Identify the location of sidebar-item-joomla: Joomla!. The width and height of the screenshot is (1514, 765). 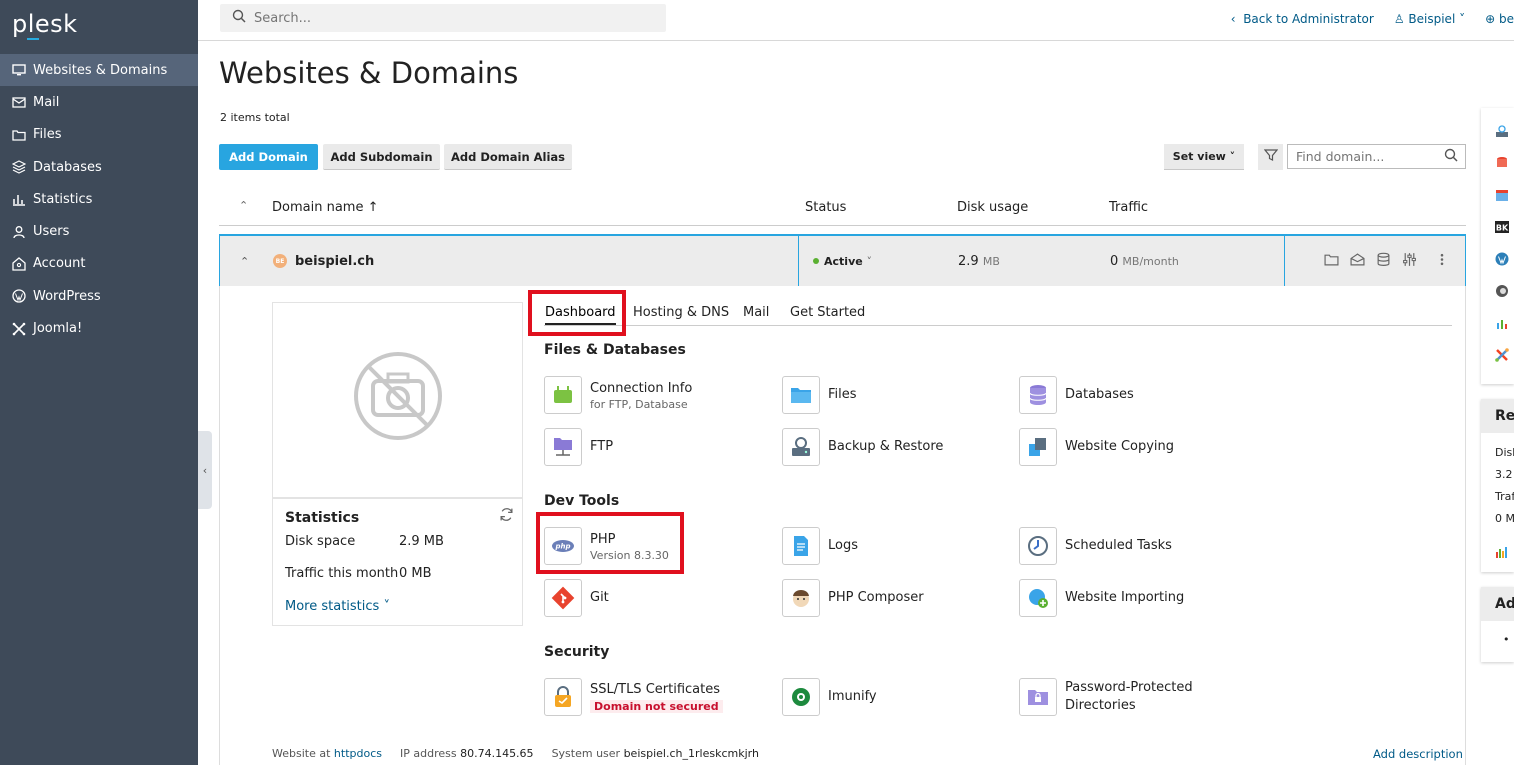
(99, 328).